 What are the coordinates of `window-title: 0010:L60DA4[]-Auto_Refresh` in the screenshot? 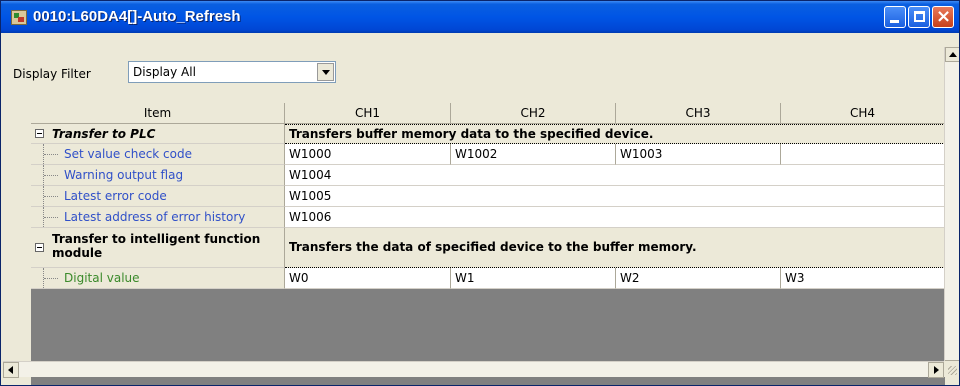 It's located at (137, 16).